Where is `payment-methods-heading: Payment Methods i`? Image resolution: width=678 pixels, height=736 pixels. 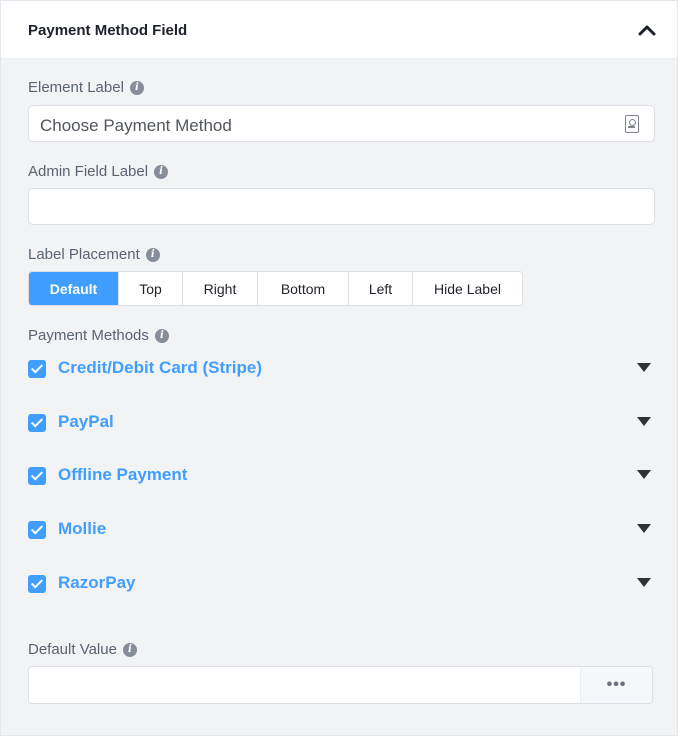
payment-methods-heading: Payment Methods i is located at coordinates (98, 335).